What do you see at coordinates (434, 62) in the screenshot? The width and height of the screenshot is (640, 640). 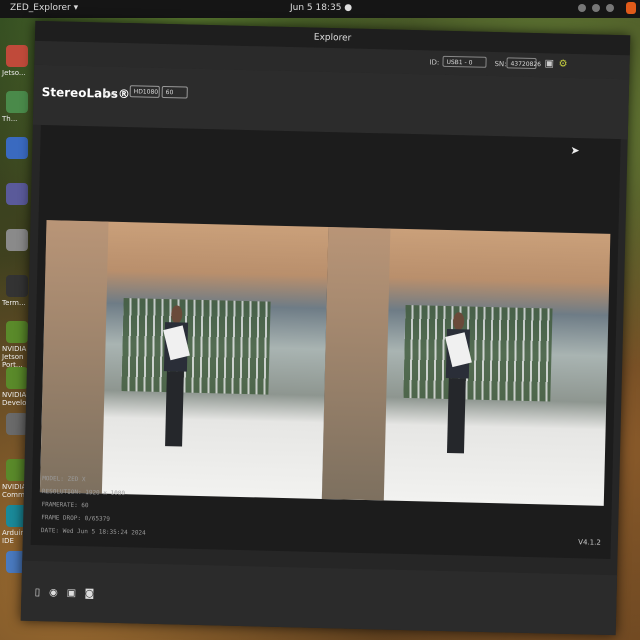 I see `camera-id-label: ID:` at bounding box center [434, 62].